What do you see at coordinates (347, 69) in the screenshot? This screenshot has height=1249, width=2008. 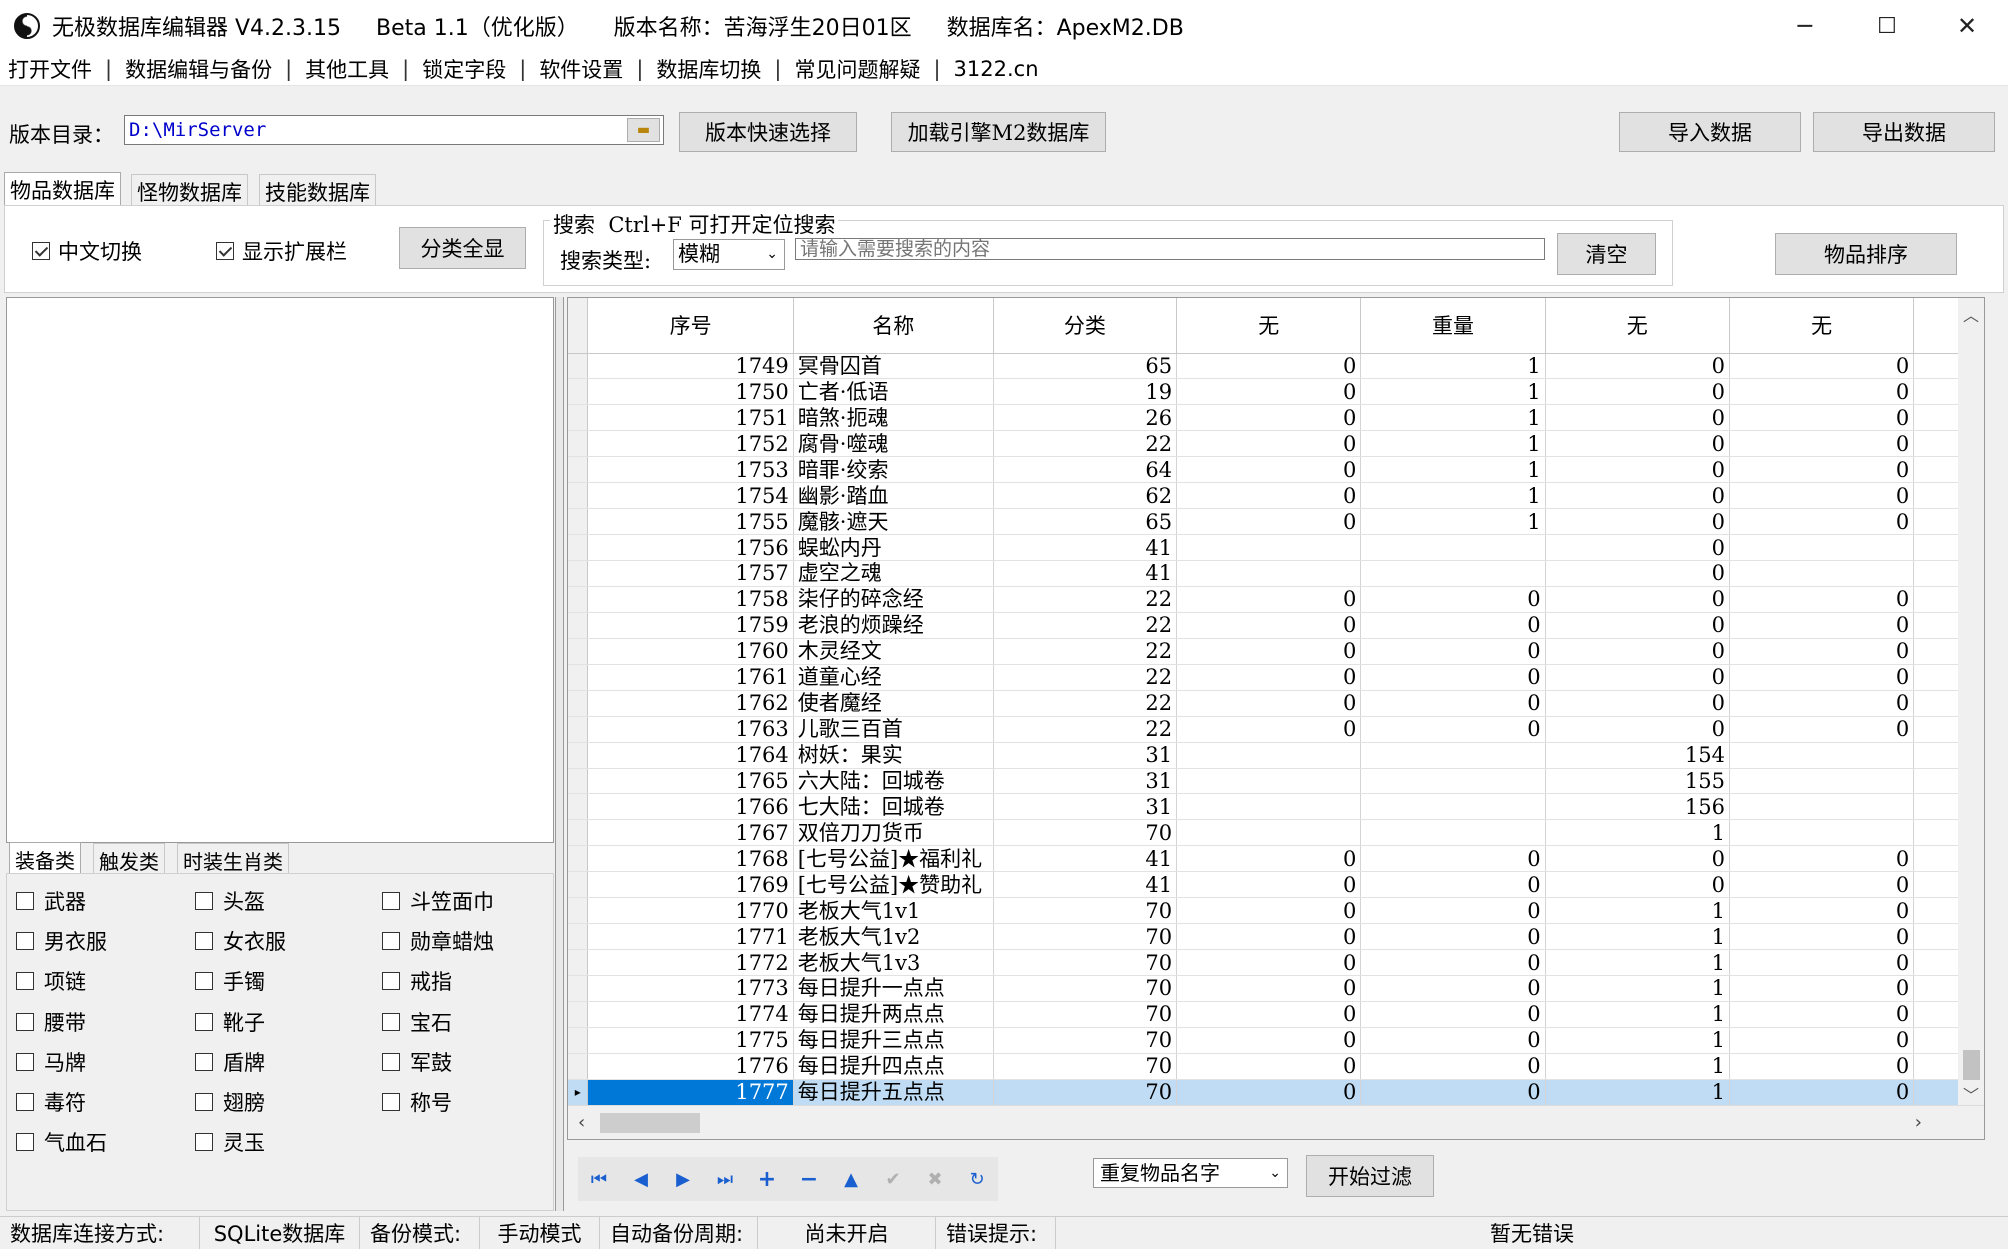 I see `menu-other-tools: 其他工具` at bounding box center [347, 69].